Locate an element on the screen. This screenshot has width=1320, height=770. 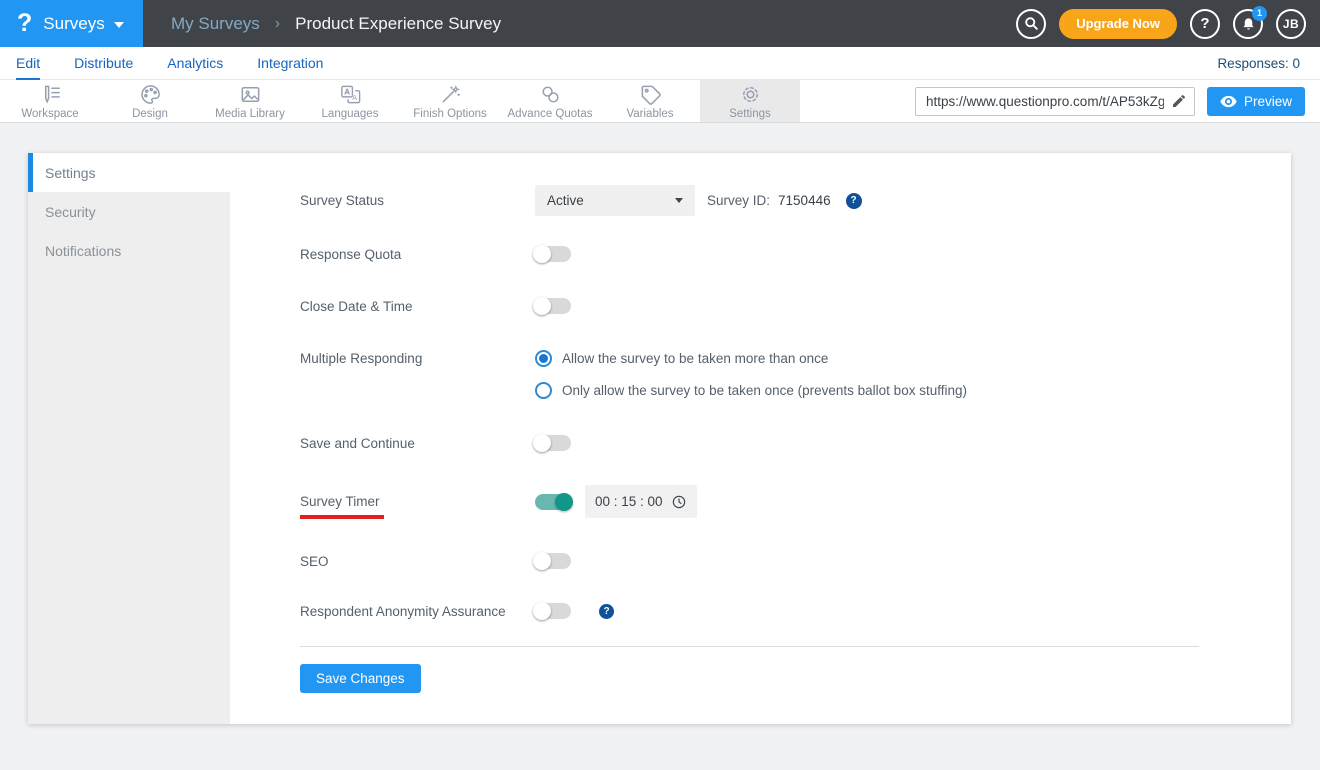
survey-timer-toggle is located at coordinates (554, 501).